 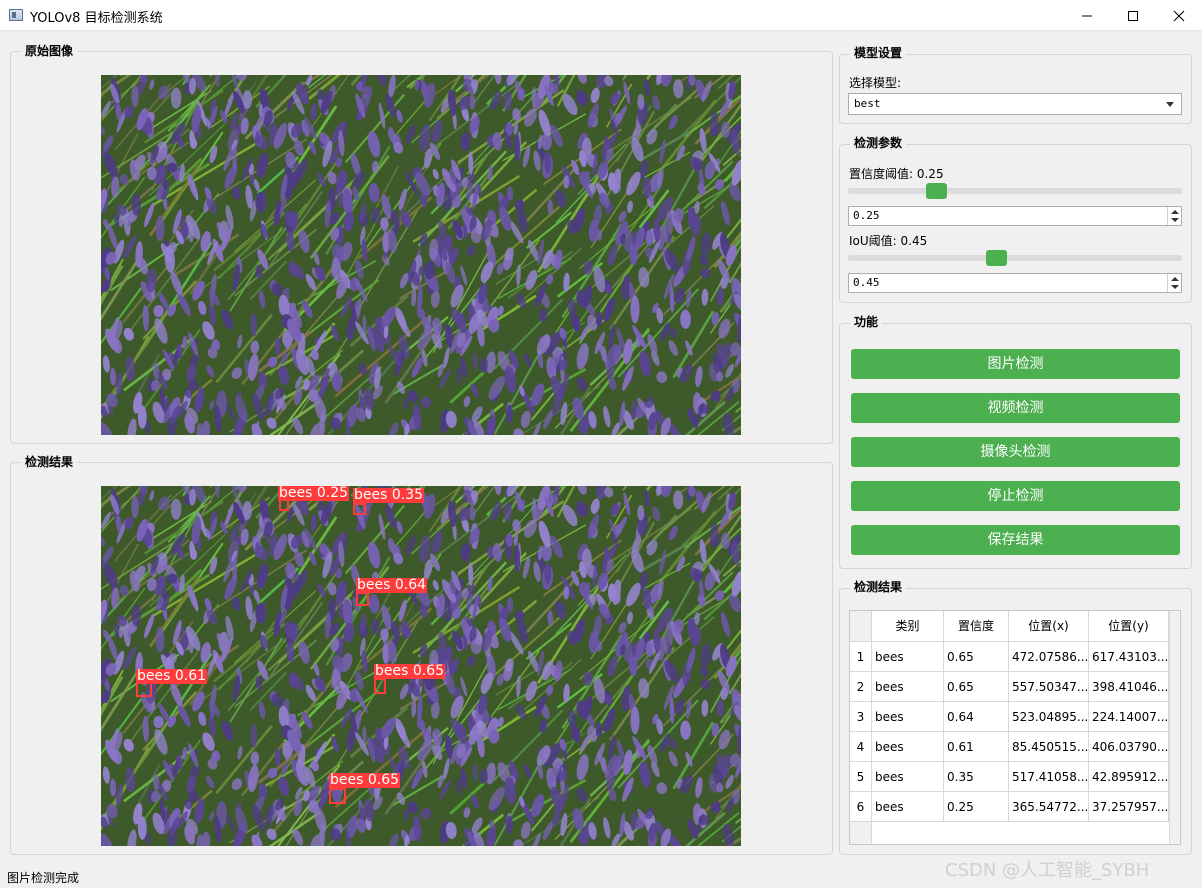 What do you see at coordinates (861, 747) in the screenshot?
I see `table-row-number: 4` at bounding box center [861, 747].